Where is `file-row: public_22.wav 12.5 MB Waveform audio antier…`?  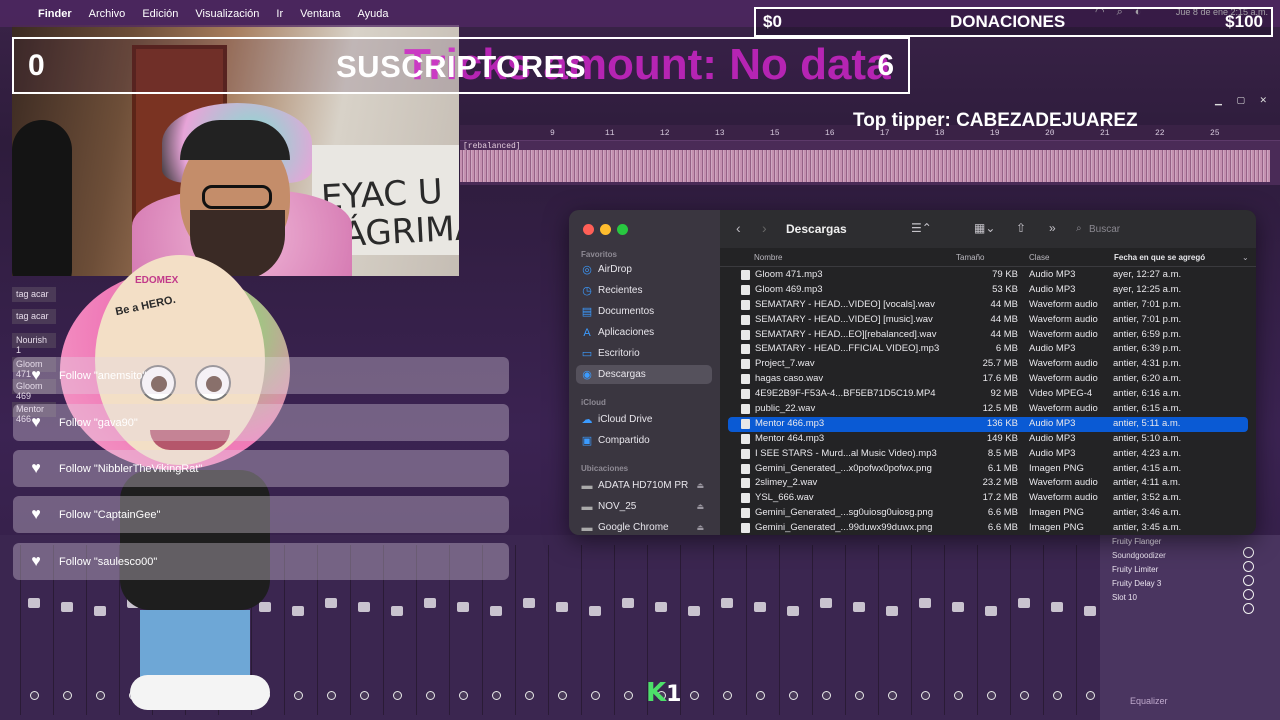
file-row: public_22.wav 12.5 MB Waveform audio antier… is located at coordinates (988, 409).